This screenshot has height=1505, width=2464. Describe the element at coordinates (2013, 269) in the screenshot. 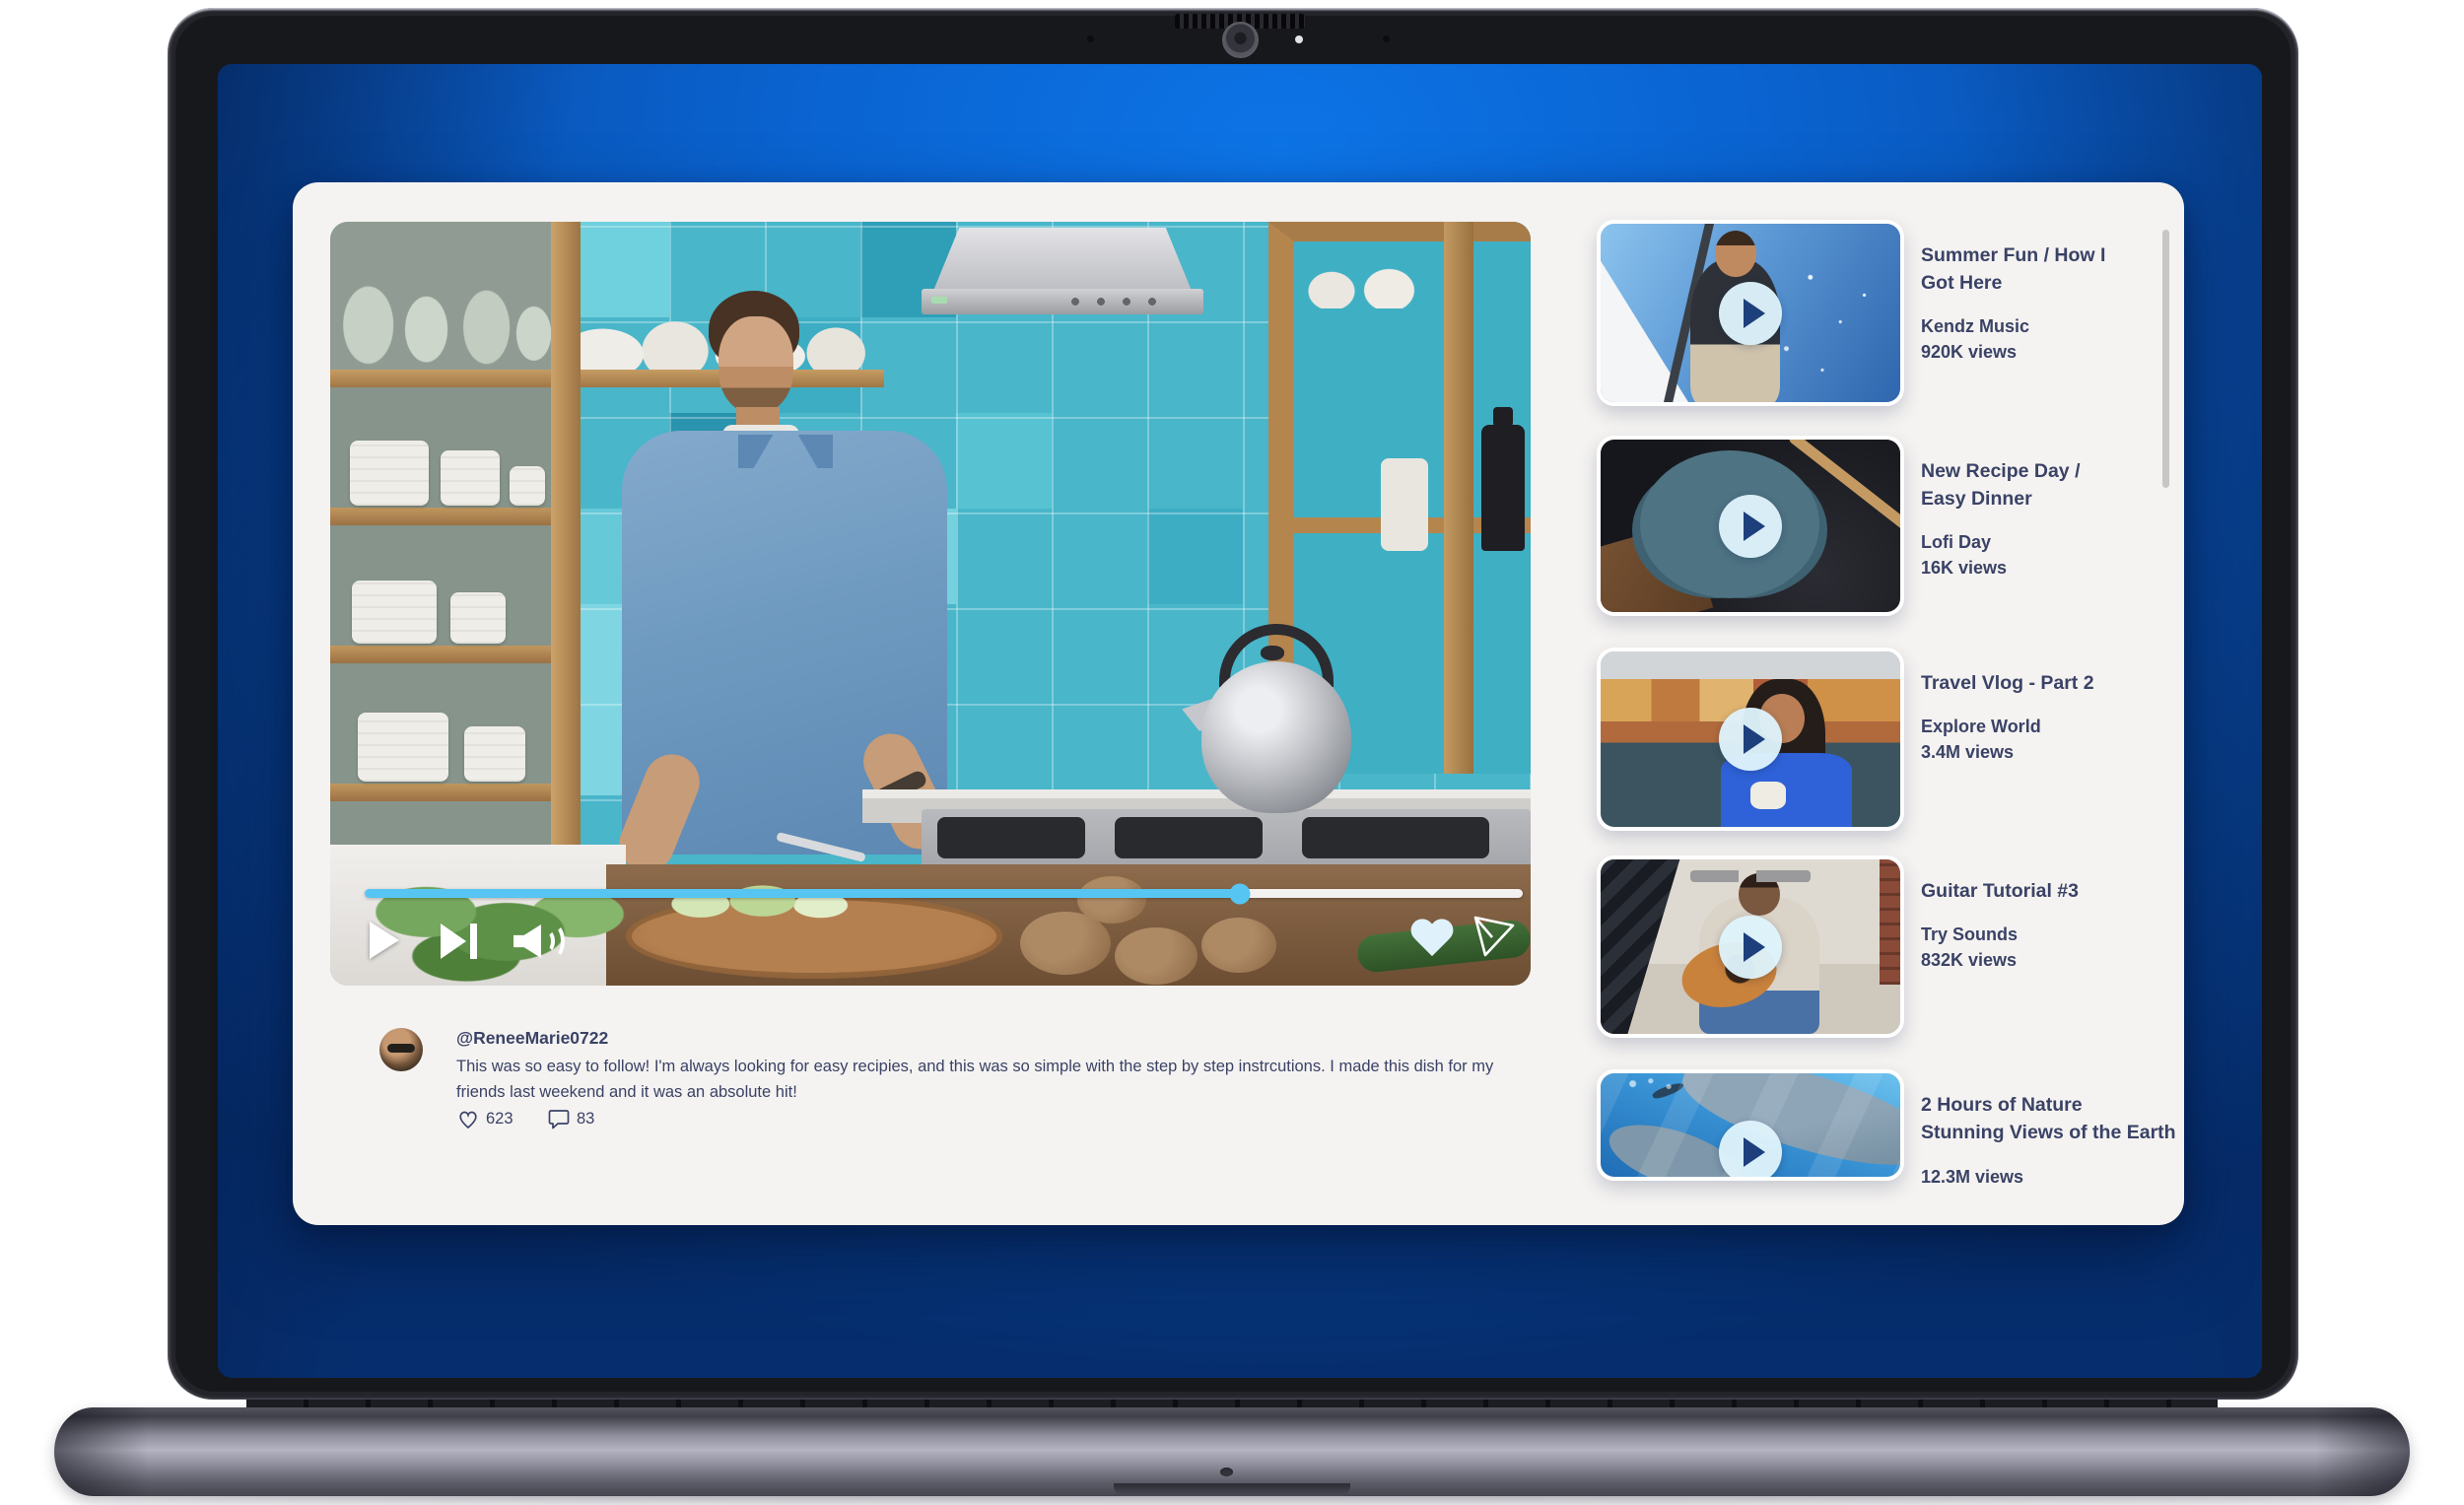

I see `video-title: Summer Fun / How I Got Here` at that location.